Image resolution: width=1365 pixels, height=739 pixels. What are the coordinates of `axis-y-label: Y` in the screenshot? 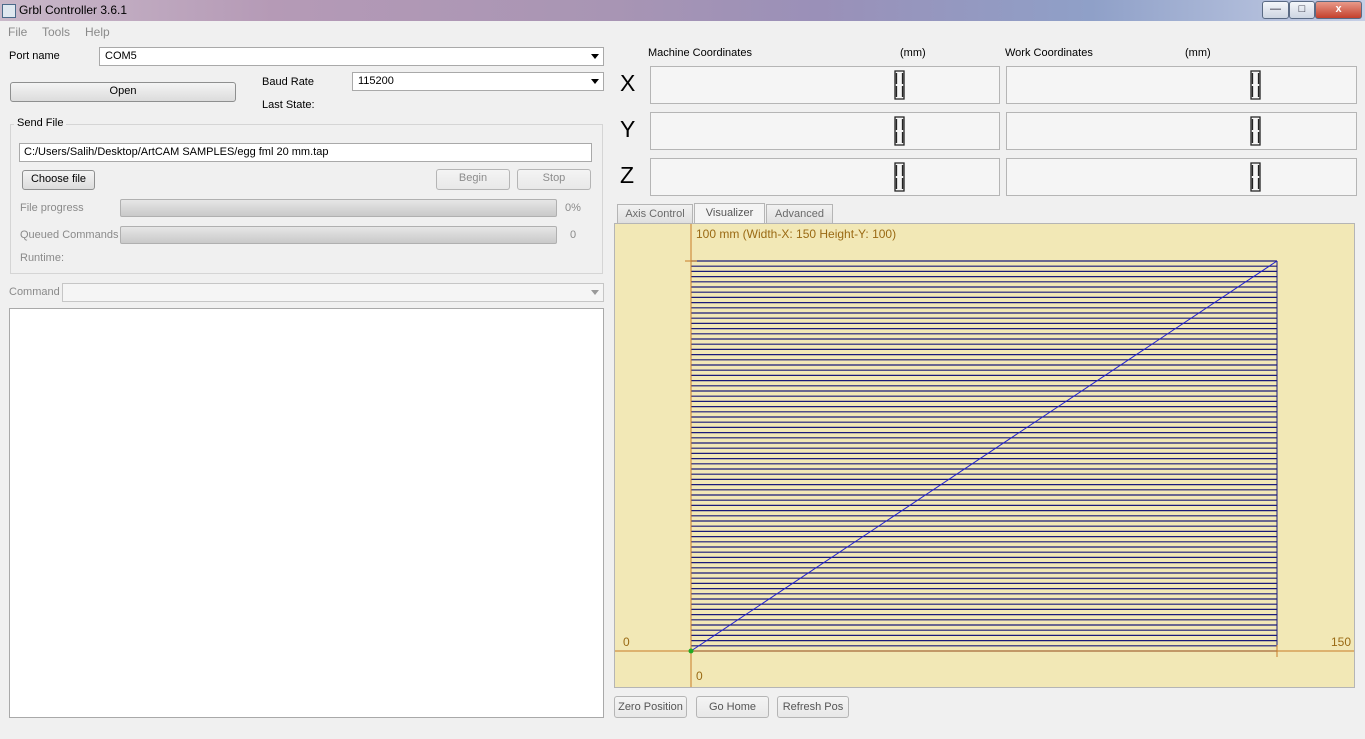 It's located at (628, 129).